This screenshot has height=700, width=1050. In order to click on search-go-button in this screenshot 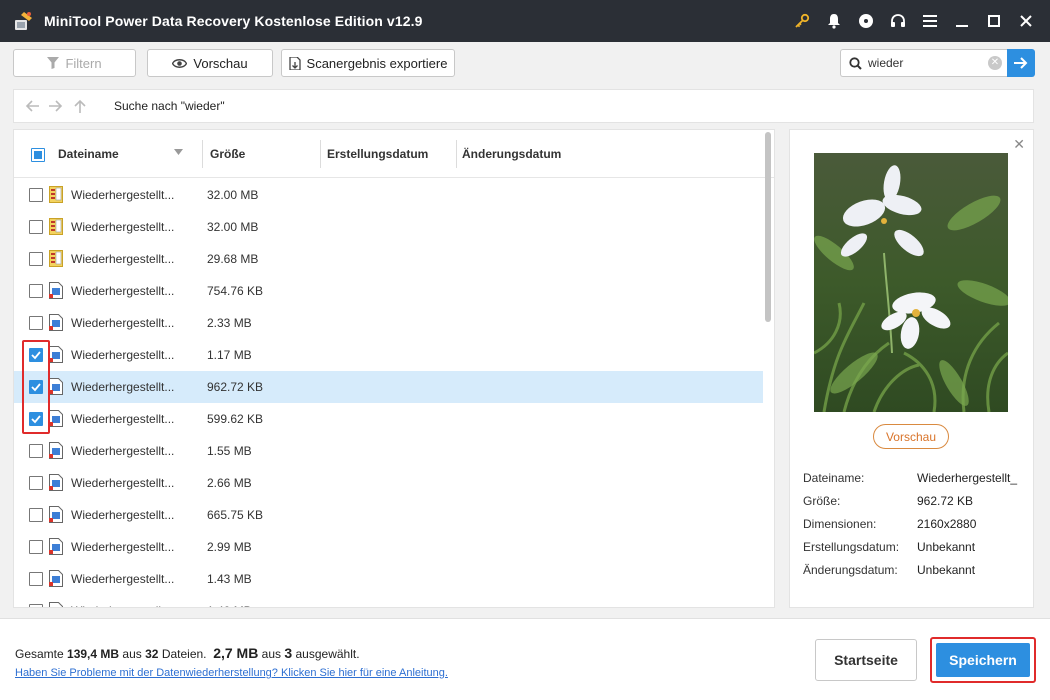, I will do `click(1021, 63)`.